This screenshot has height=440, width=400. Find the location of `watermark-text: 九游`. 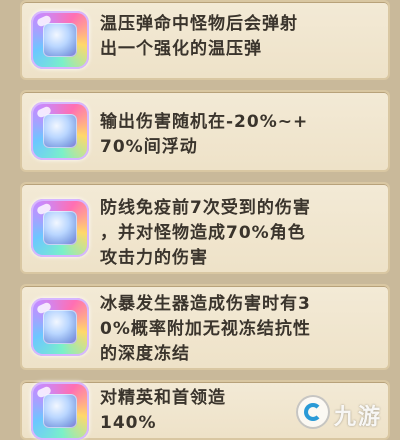

watermark-text: 九游 is located at coordinates (358, 417).